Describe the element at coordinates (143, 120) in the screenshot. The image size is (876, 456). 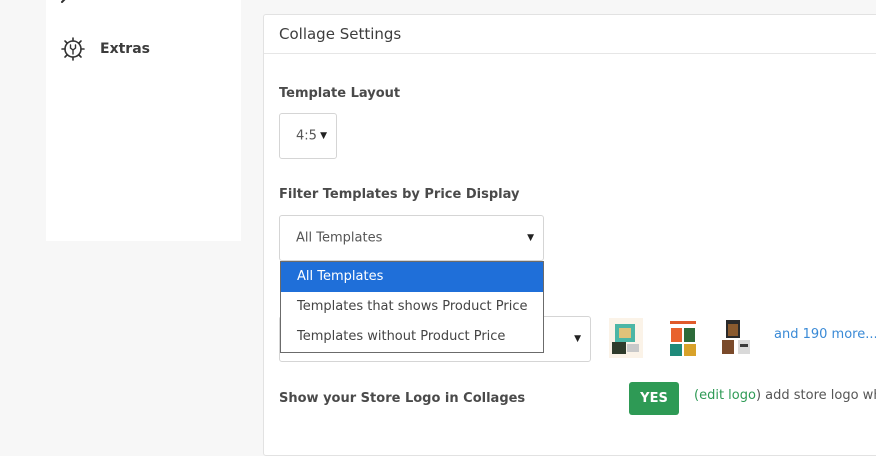
I see `sidebar: Extras` at that location.